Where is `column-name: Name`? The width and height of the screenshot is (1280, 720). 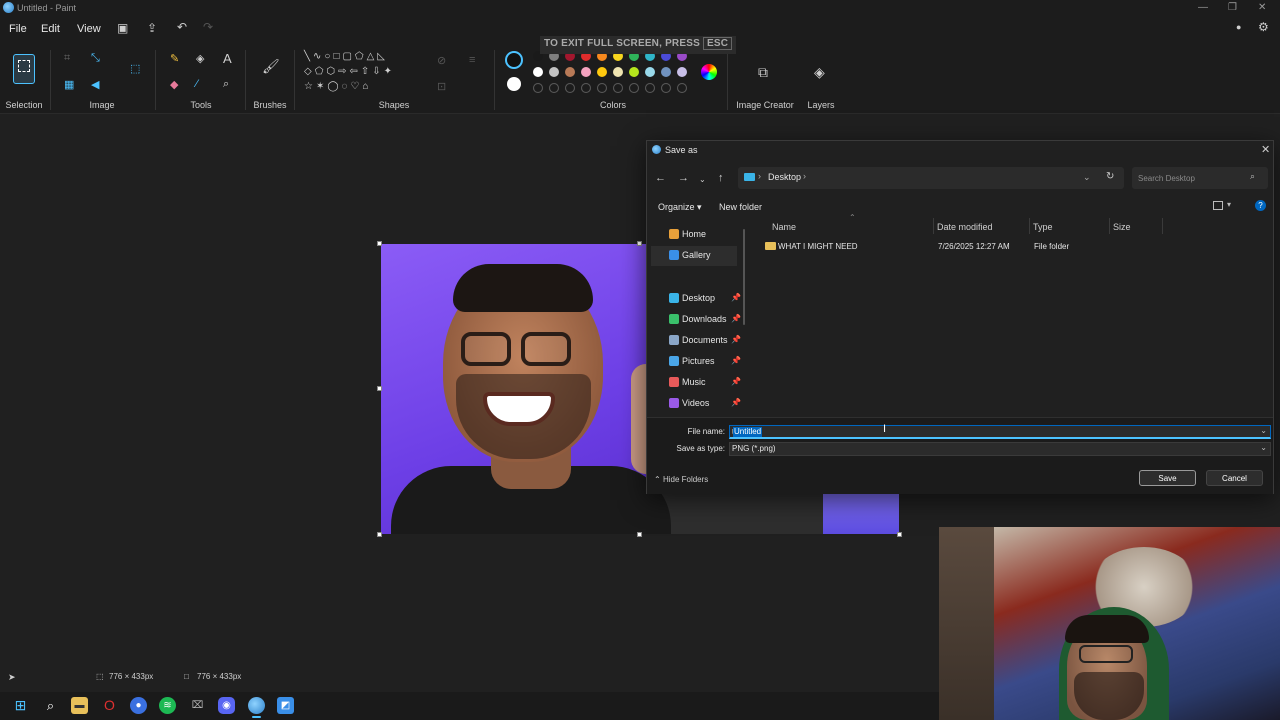 column-name: Name is located at coordinates (784, 227).